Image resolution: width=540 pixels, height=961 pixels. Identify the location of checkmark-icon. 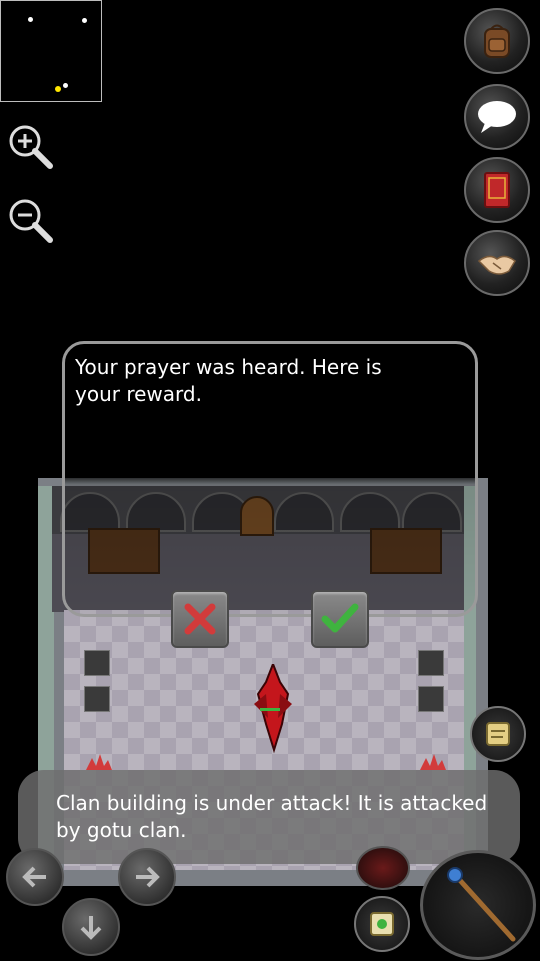
(340, 618).